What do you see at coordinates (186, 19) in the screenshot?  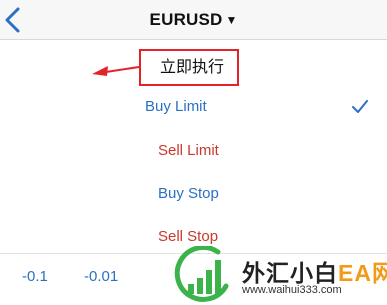 I see `symbol-title: EURUSD` at bounding box center [186, 19].